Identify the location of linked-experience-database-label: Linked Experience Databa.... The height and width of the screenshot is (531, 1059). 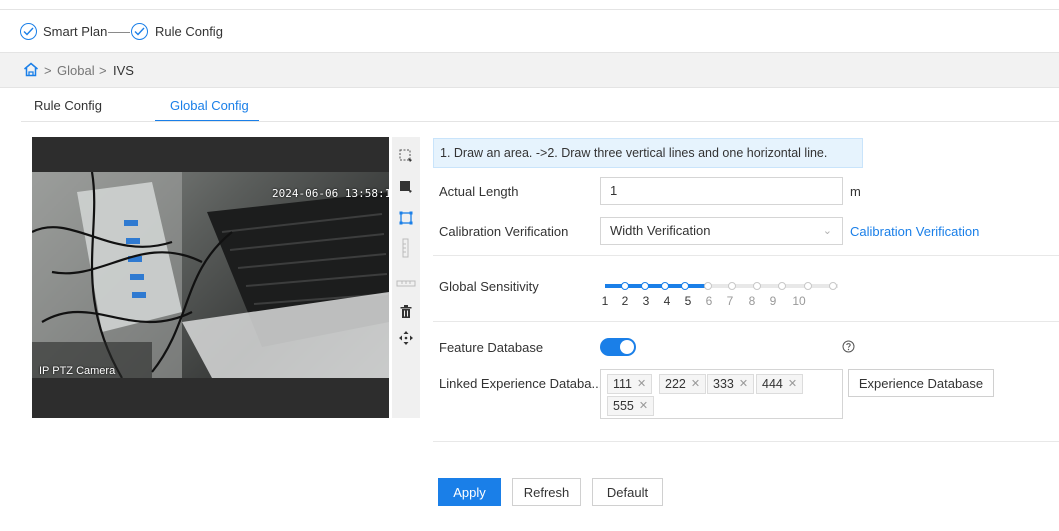
(521, 383).